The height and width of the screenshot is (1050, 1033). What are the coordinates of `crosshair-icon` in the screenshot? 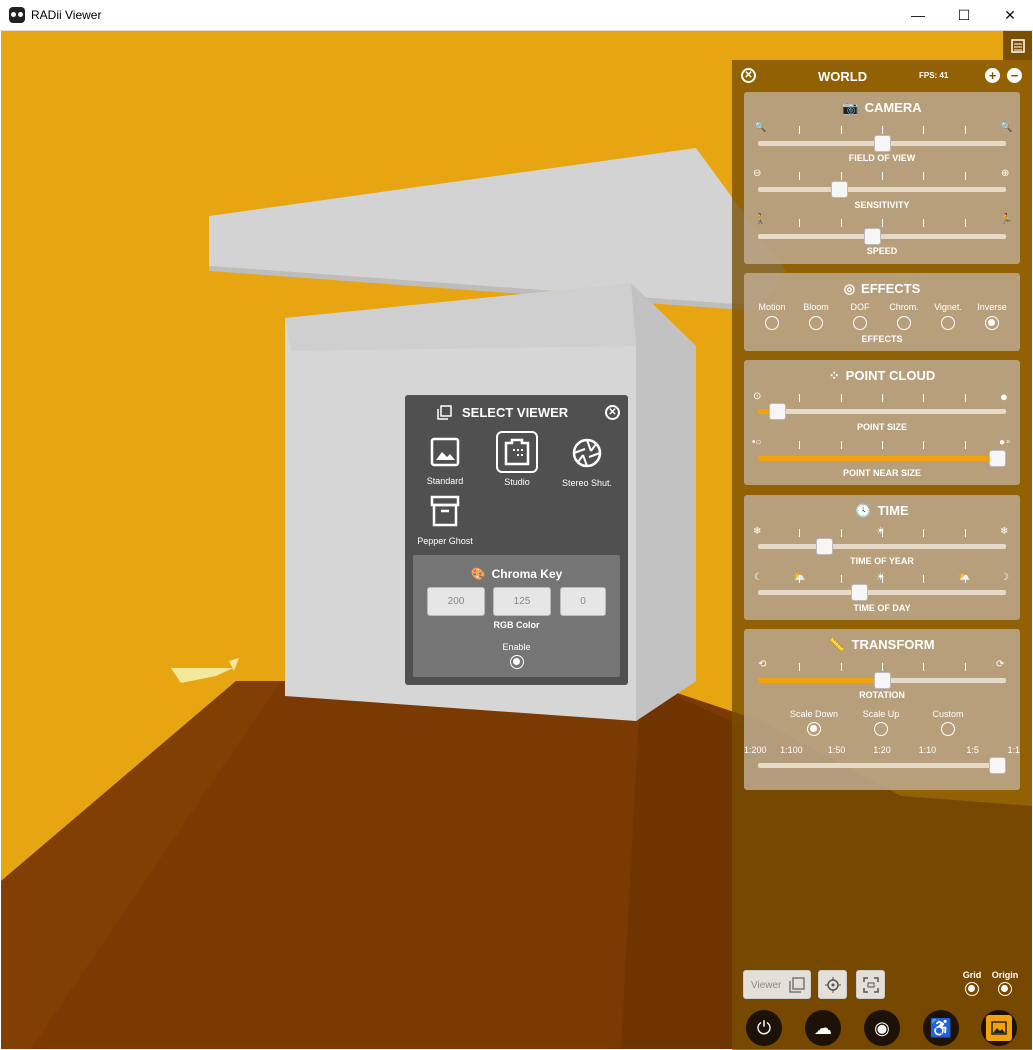 It's located at (832, 984).